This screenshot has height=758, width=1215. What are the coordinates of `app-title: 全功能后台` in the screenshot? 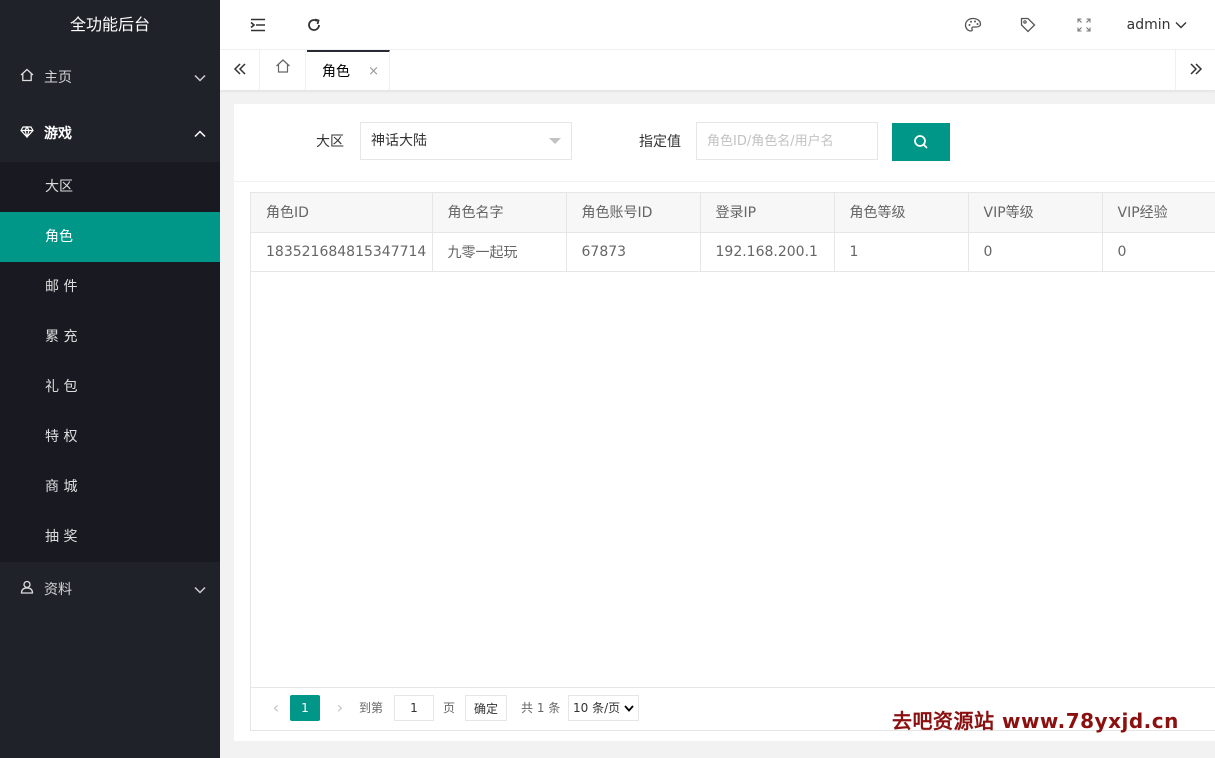 It's located at (109, 24).